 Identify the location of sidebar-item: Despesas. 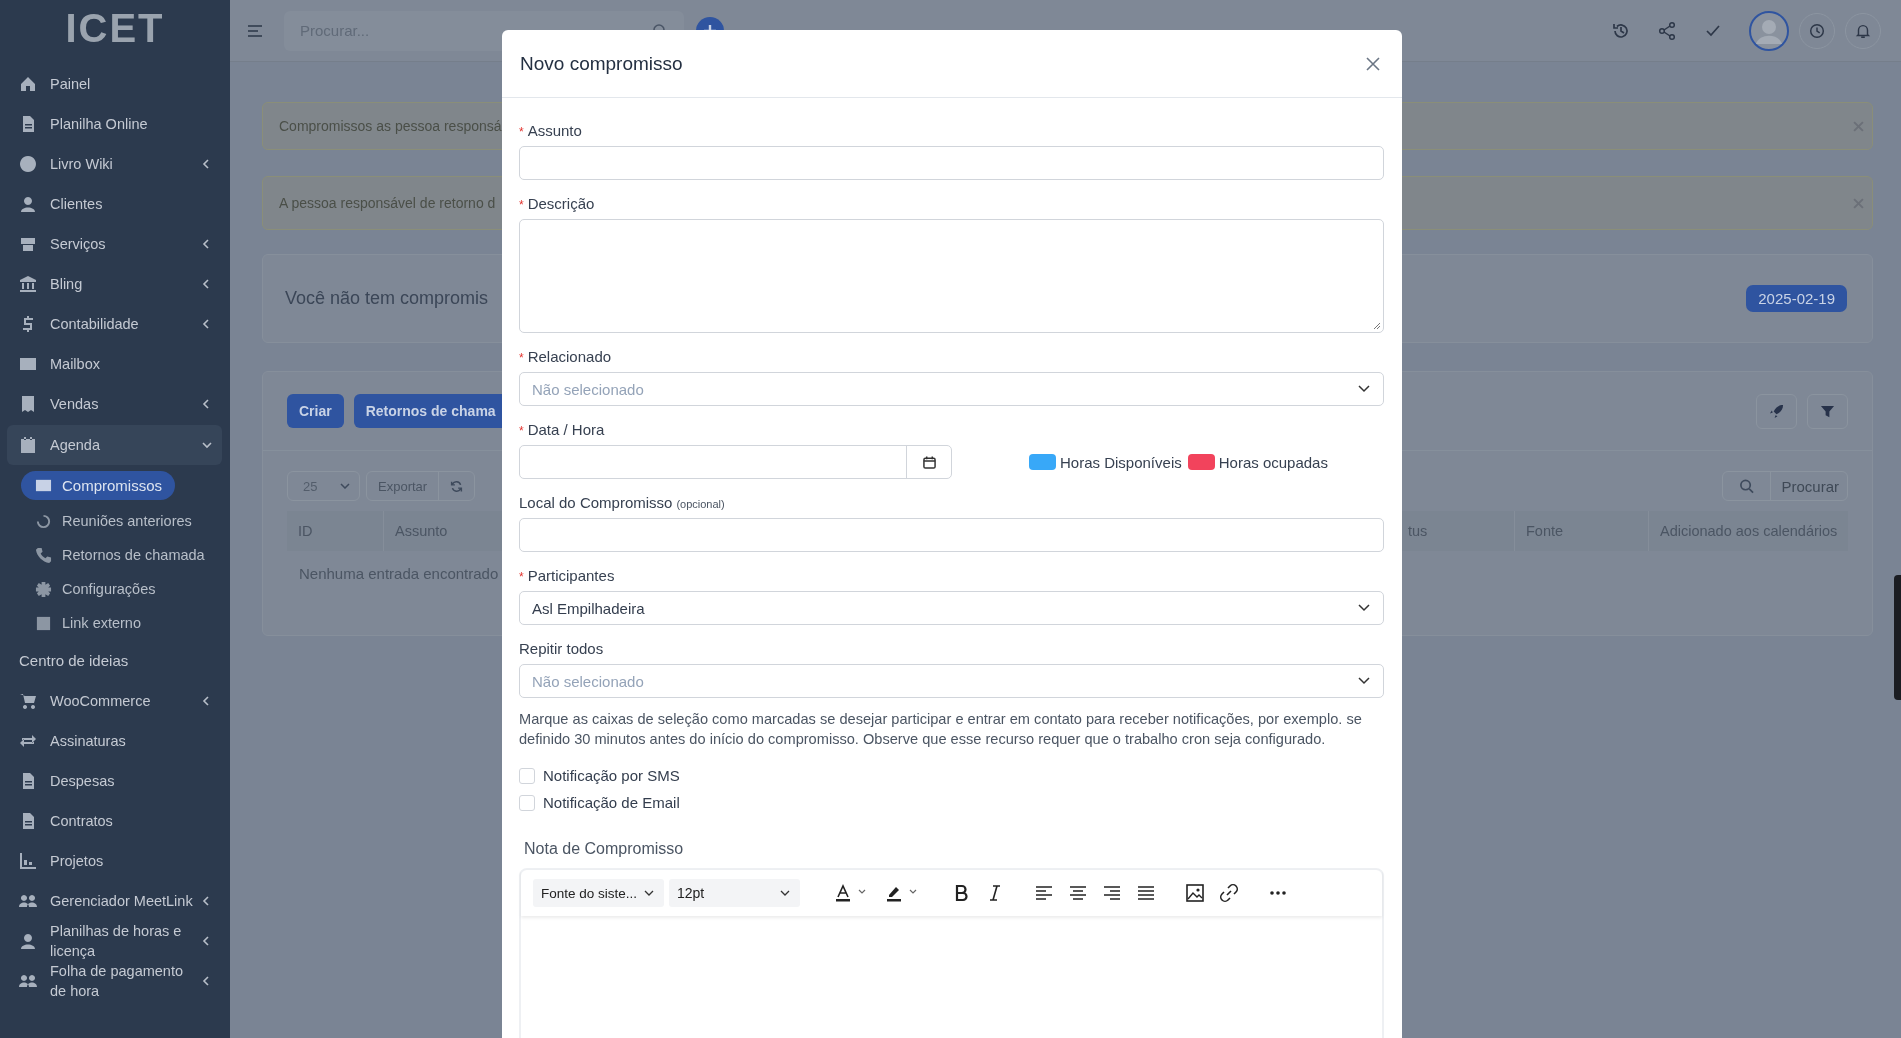
(111, 781).